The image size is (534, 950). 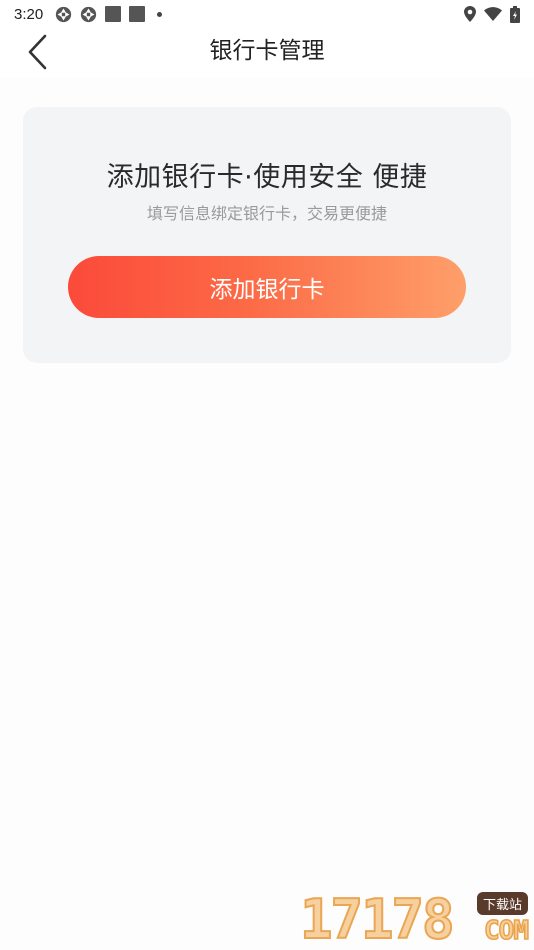 What do you see at coordinates (506, 931) in the screenshot?
I see `watermark-suffix: COM` at bounding box center [506, 931].